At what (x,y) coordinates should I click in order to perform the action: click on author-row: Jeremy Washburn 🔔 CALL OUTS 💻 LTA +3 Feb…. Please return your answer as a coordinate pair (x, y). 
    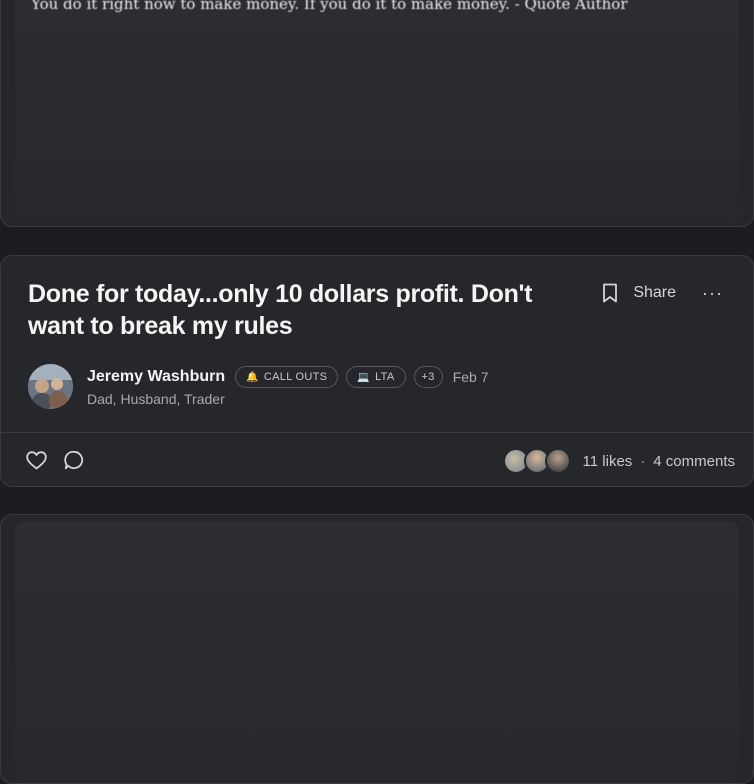
    Looking at the image, I should click on (288, 377).